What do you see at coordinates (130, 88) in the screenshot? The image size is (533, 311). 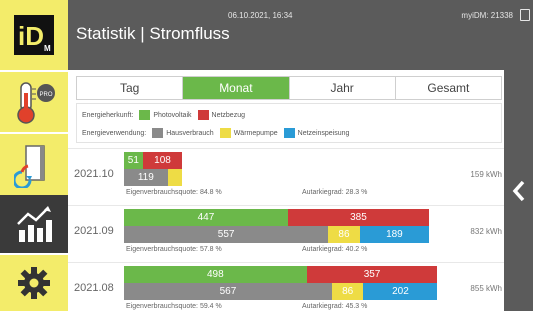 I see `tab-tag: Tag` at bounding box center [130, 88].